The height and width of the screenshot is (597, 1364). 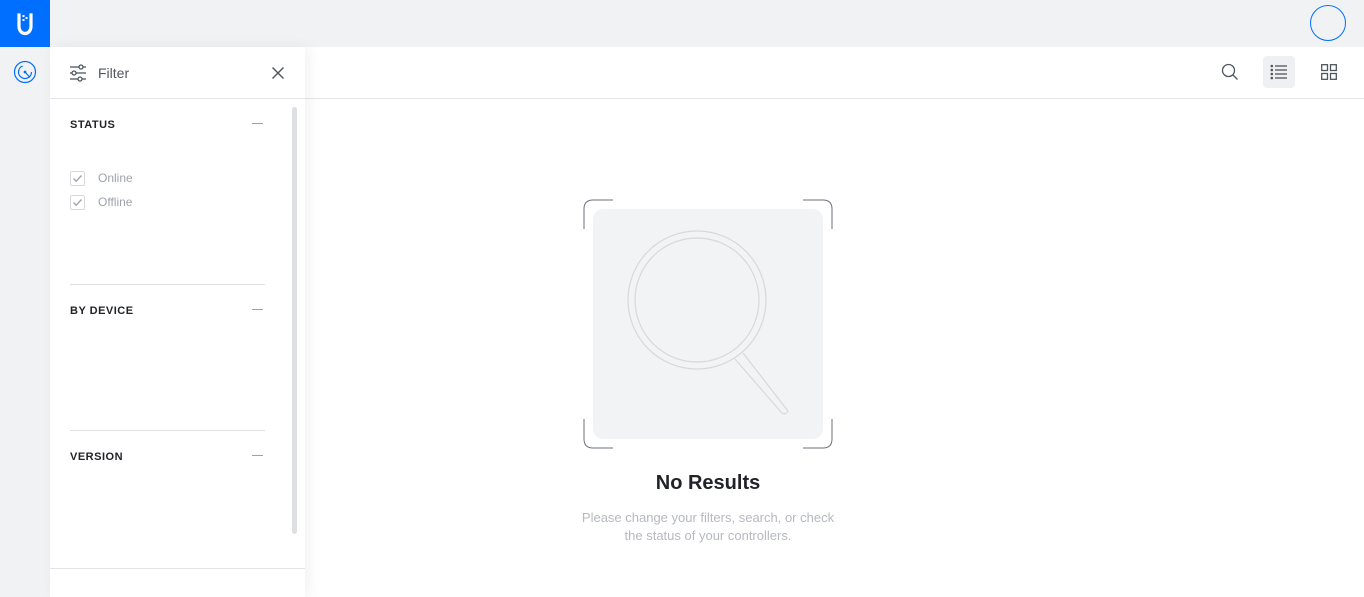 I want to click on nav-item-controllers, so click(x=25, y=72).